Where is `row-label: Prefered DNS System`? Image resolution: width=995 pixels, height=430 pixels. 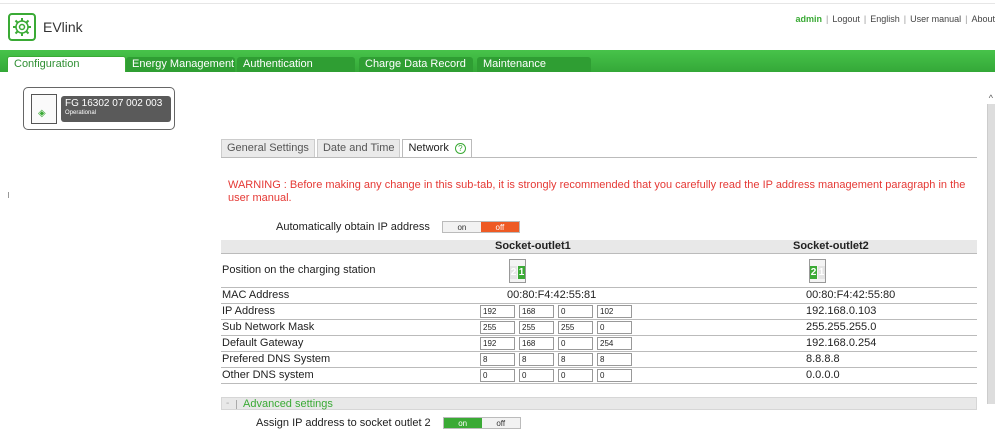 row-label: Prefered DNS System is located at coordinates (276, 359).